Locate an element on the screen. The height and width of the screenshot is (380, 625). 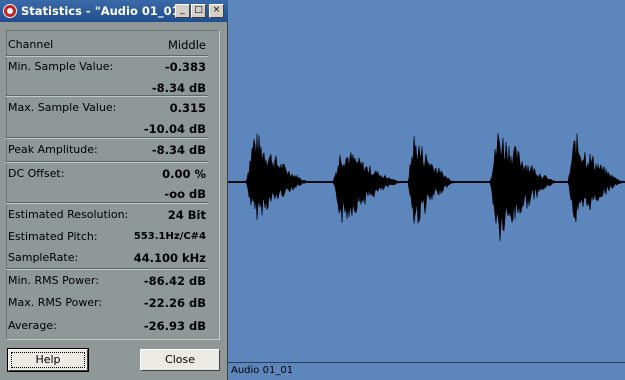
min-sample-row: Min. Sample Value: -0.383 is located at coordinates (107, 67).